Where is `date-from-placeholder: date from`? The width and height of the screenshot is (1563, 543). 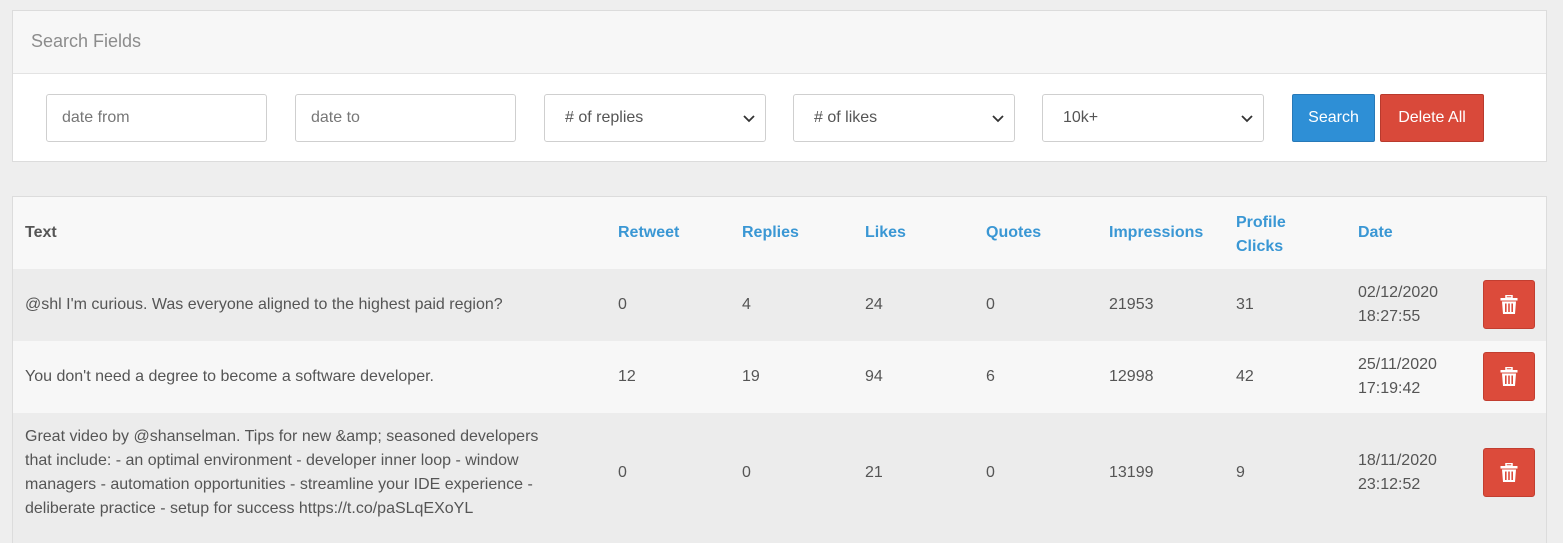
date-from-placeholder: date from is located at coordinates (96, 117).